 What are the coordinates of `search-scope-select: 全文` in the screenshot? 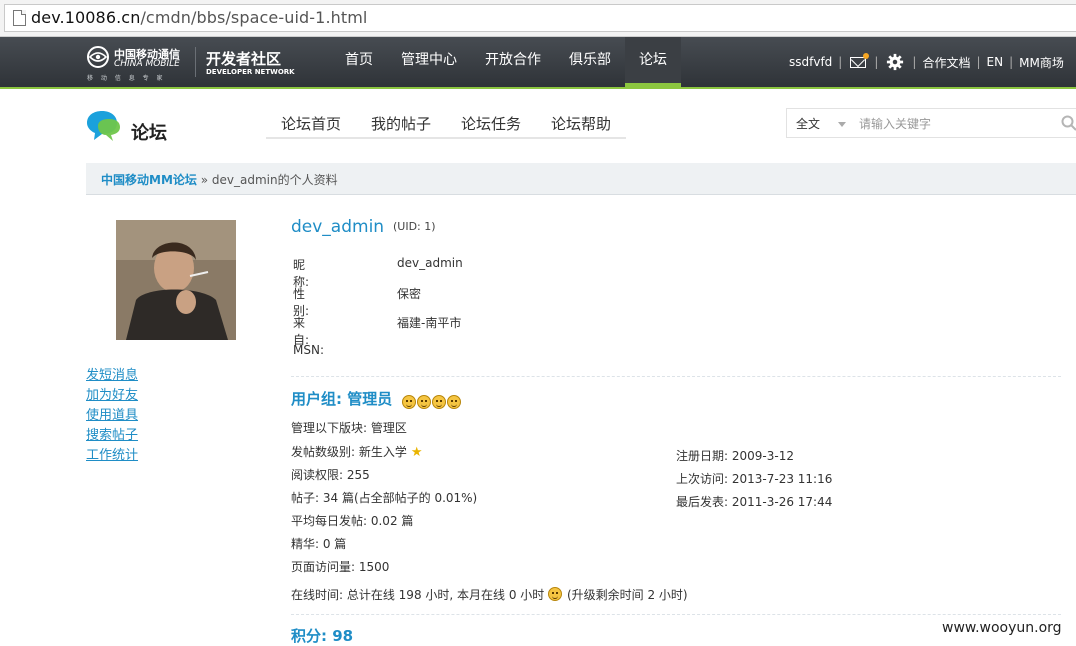 It's located at (808, 123).